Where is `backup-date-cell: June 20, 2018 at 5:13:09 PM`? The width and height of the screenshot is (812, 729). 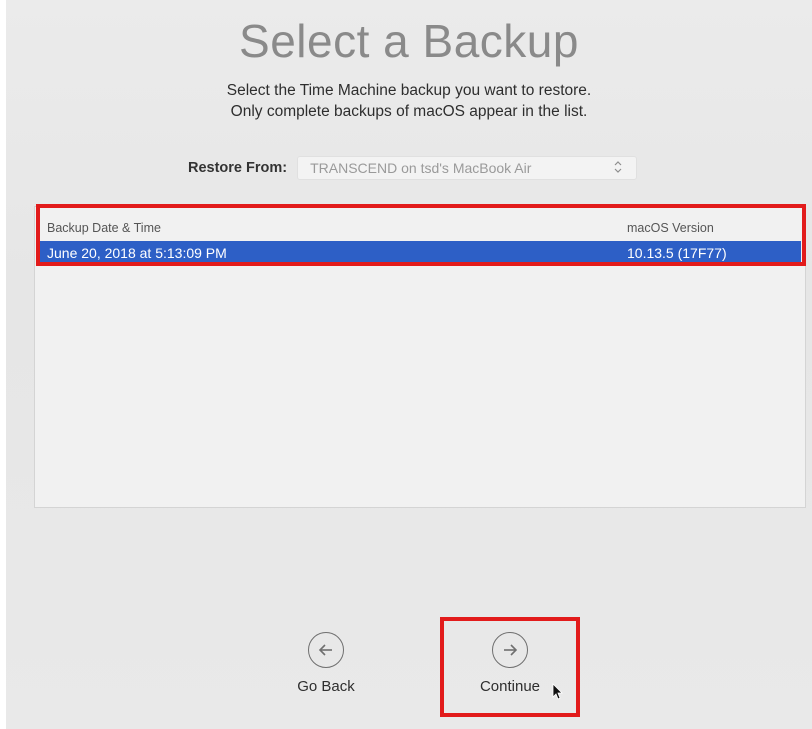 backup-date-cell: June 20, 2018 at 5:13:09 PM is located at coordinates (137, 253).